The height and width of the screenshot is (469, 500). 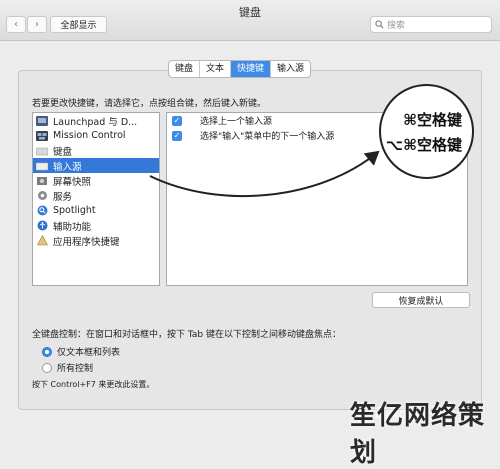 What do you see at coordinates (432, 120) in the screenshot?
I see `magnified-shortcut-1: ⌘空格键` at bounding box center [432, 120].